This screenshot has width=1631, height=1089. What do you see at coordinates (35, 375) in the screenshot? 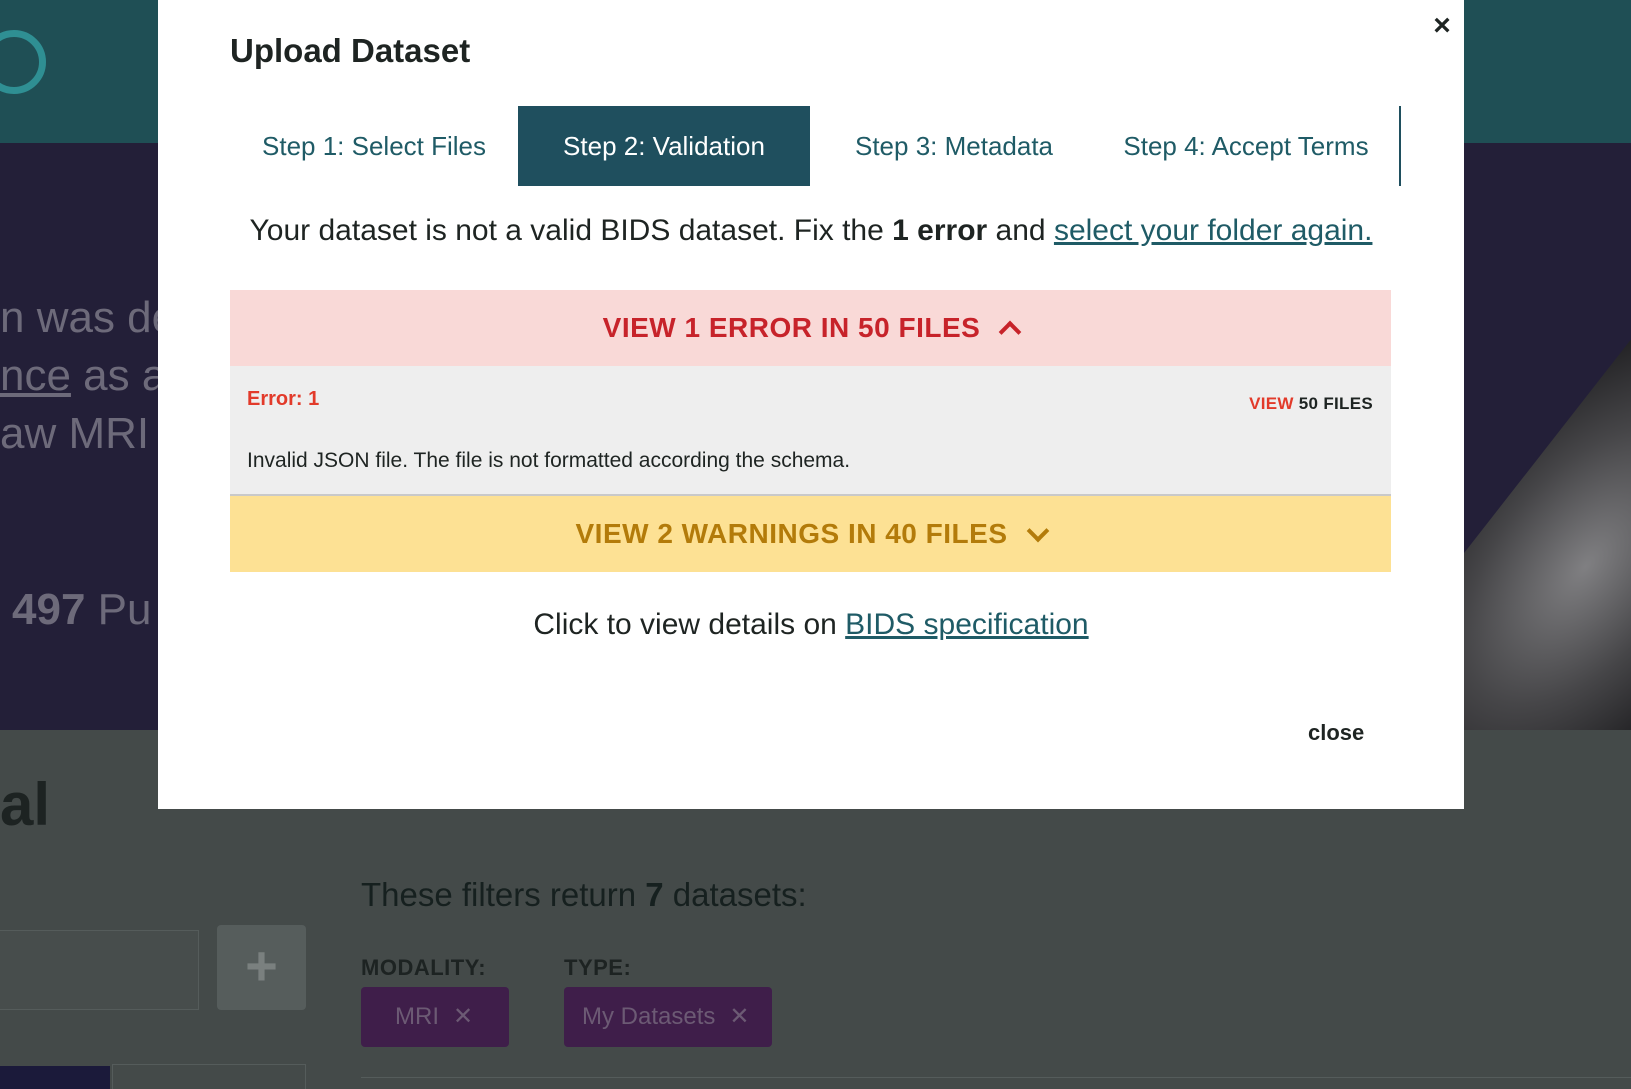
I see `hero-link: nce` at bounding box center [35, 375].